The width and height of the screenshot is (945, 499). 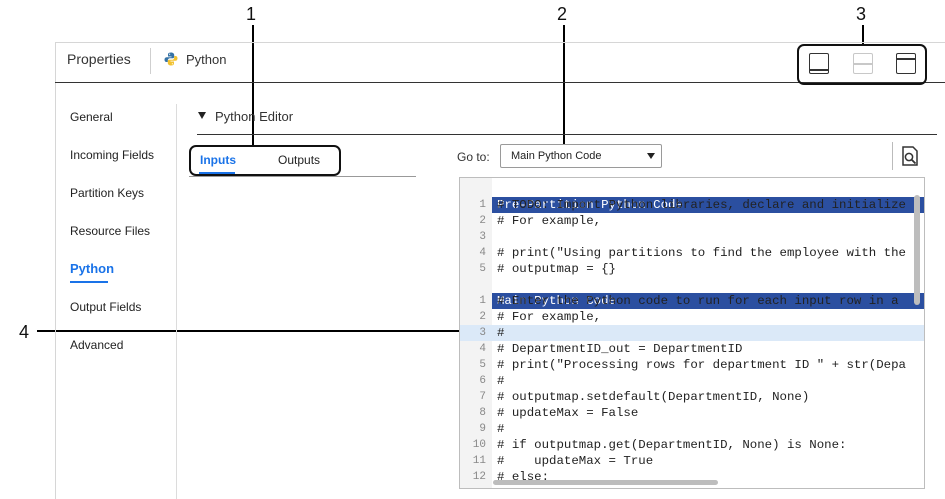 I want to click on code-line-current: 3 #, so click(x=692, y=333).